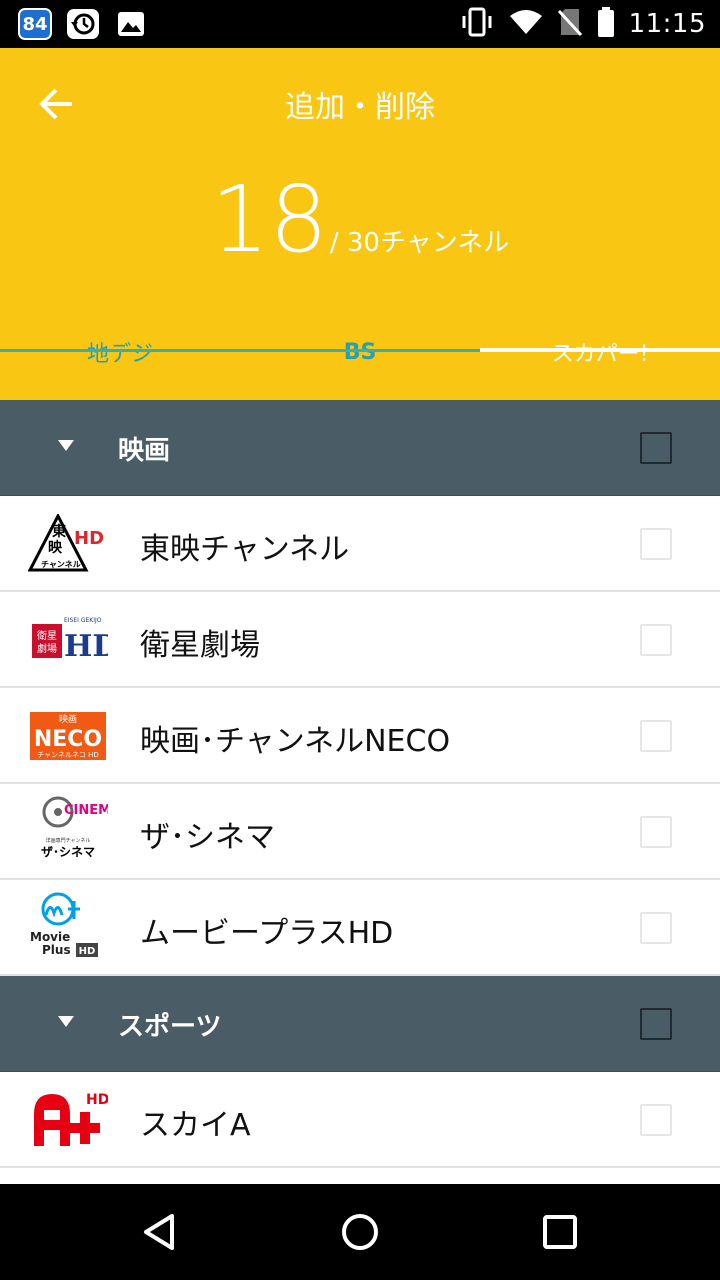 This screenshot has width=720, height=1280. I want to click on channel-label: 東映チャンネル, so click(245, 549).